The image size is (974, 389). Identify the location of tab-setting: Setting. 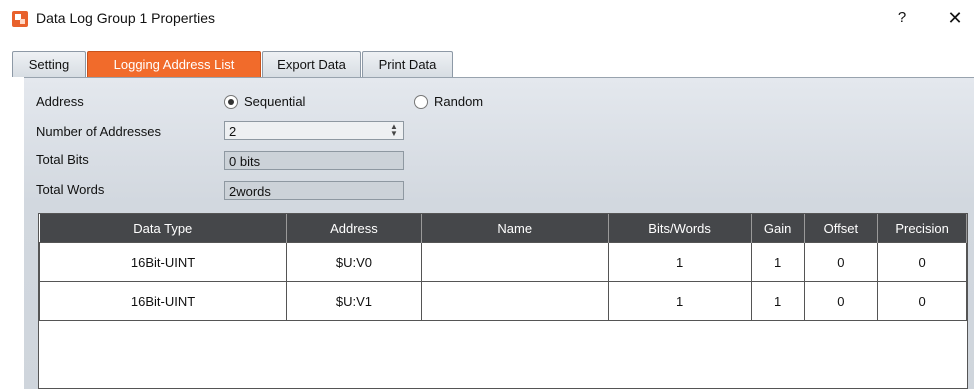
(49, 64).